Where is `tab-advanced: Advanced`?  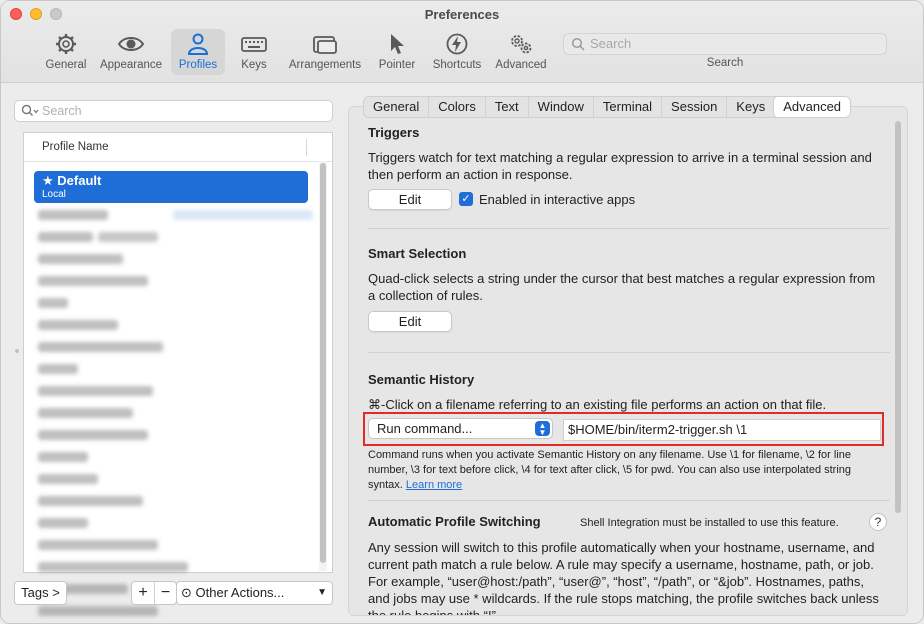
tab-advanced: Advanced is located at coordinates (812, 107).